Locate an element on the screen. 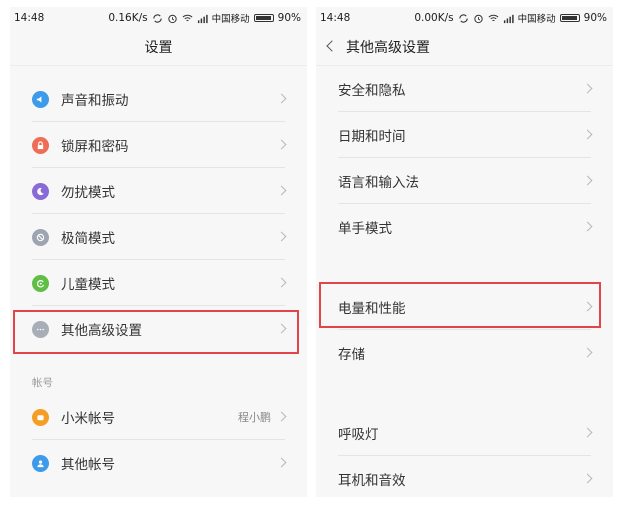  settings-item-minimal-mode: 极简模式 is located at coordinates (158, 237).